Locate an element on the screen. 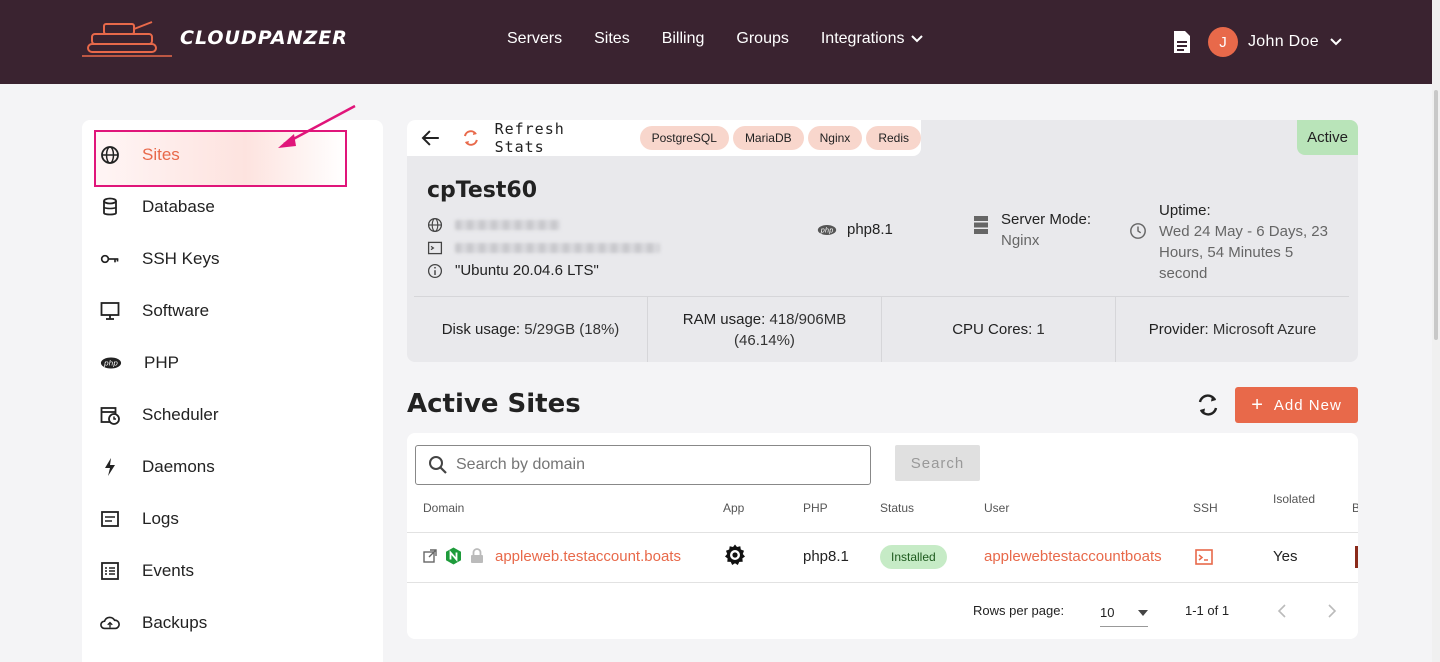 The image size is (1440, 662). provider: Provider: Microsoft Azure is located at coordinates (1232, 329).